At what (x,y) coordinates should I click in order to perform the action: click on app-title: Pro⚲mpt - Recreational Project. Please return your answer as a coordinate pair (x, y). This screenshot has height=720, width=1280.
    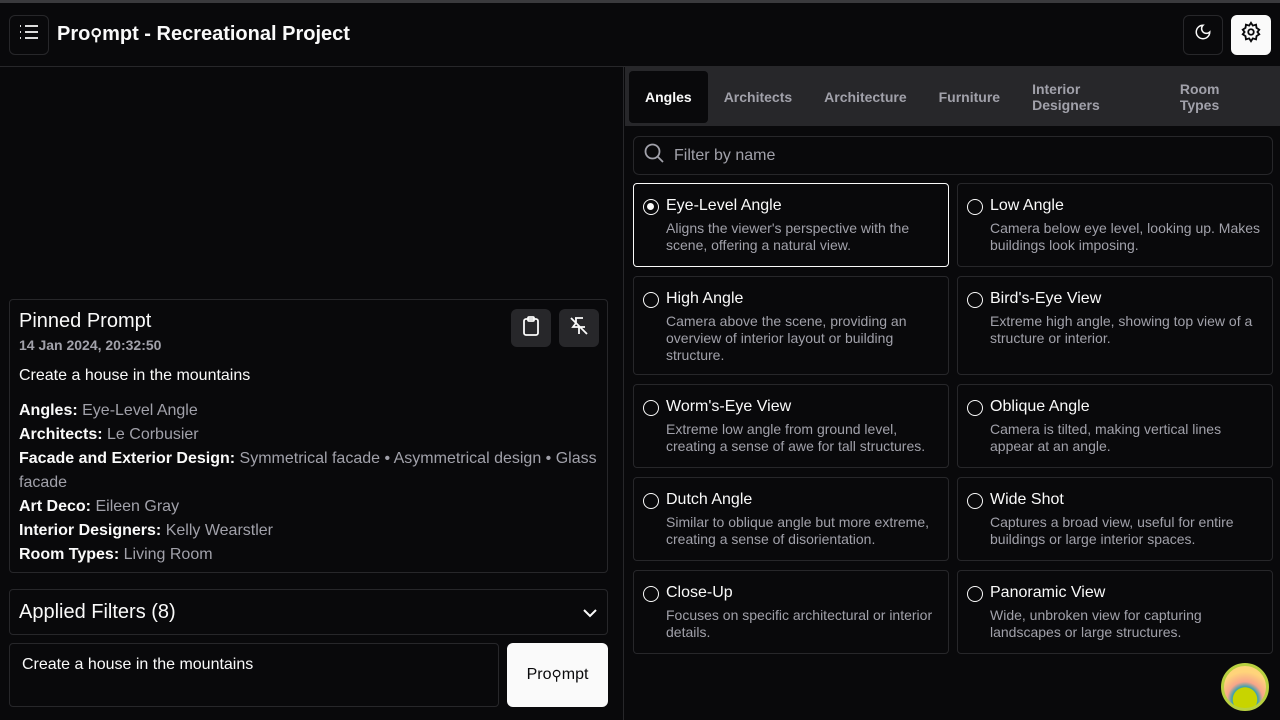
    Looking at the image, I should click on (203, 34).